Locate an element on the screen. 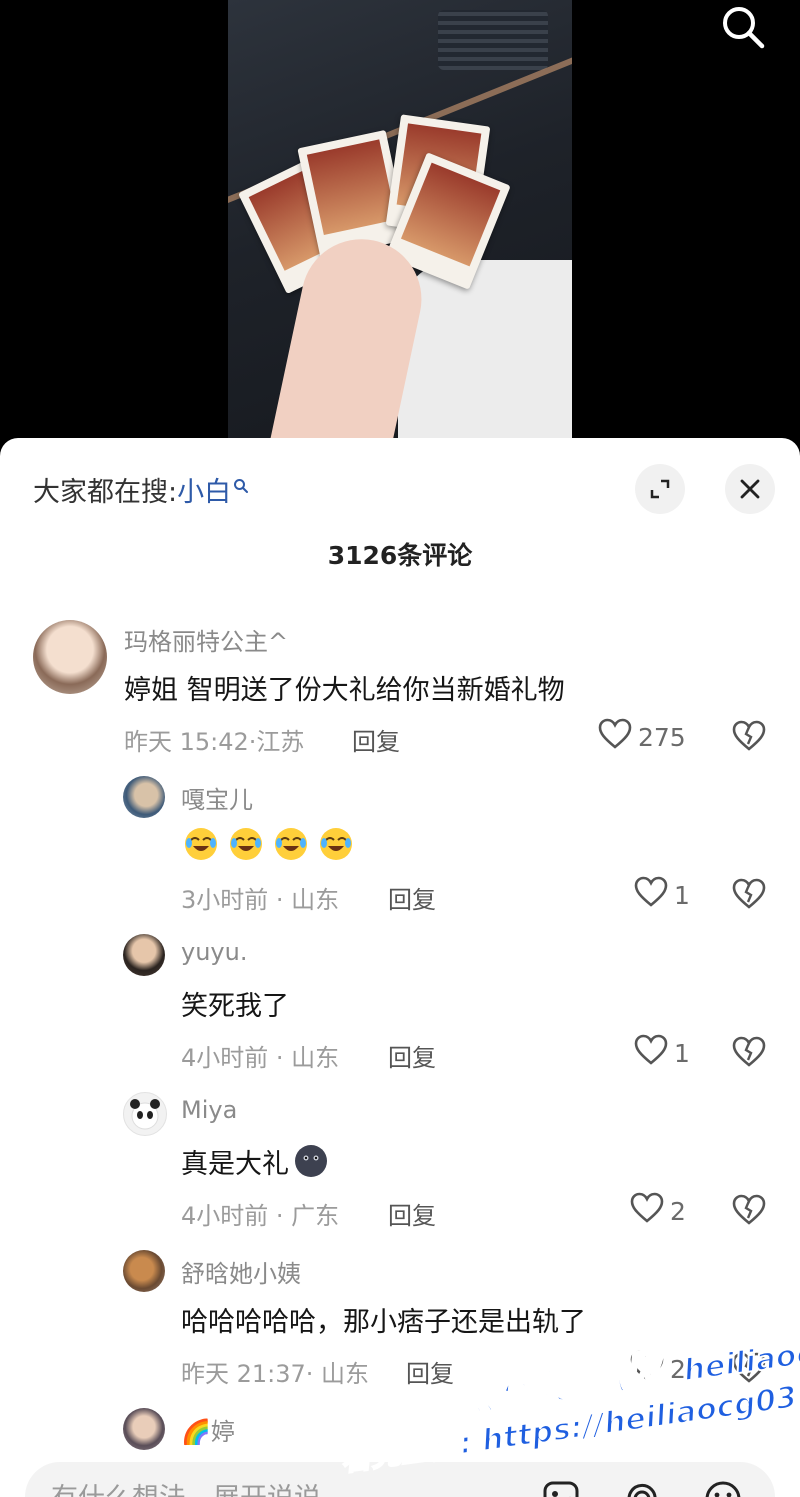 The height and width of the screenshot is (1497, 800). blob-emoji is located at coordinates (311, 1161).